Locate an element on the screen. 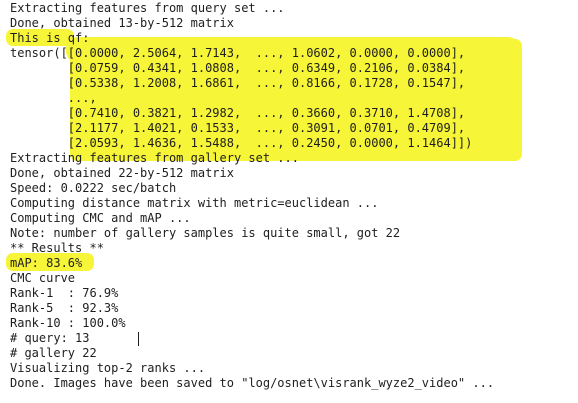  terminal-line: Rank-1 : 76.9% is located at coordinates (64, 293).